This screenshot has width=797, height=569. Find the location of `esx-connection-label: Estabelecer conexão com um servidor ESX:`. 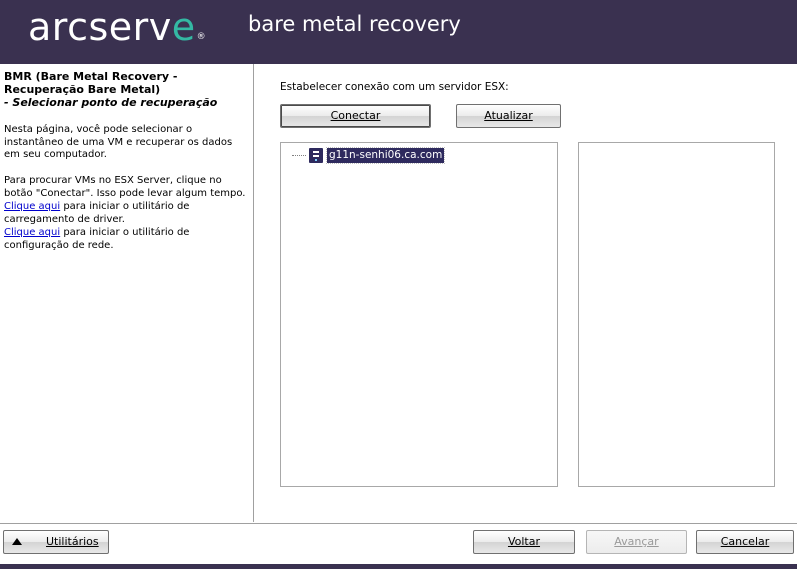

esx-connection-label: Estabelecer conexão com um servidor ESX: is located at coordinates (394, 87).